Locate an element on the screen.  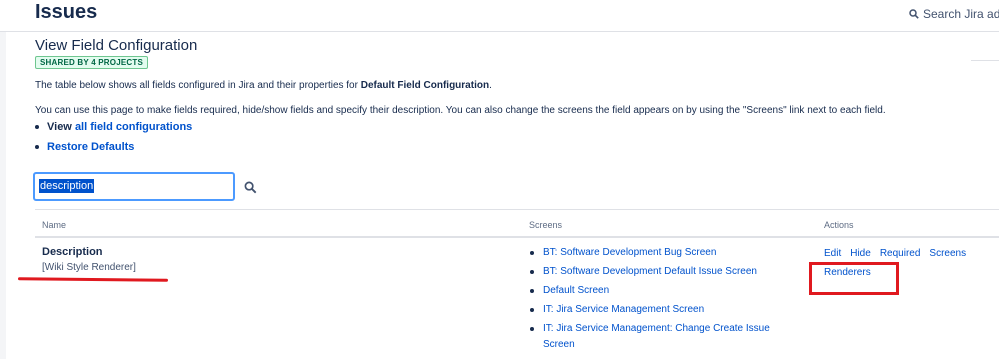
screen-item: IT: Jira Service Management Screen is located at coordinates (666, 310).